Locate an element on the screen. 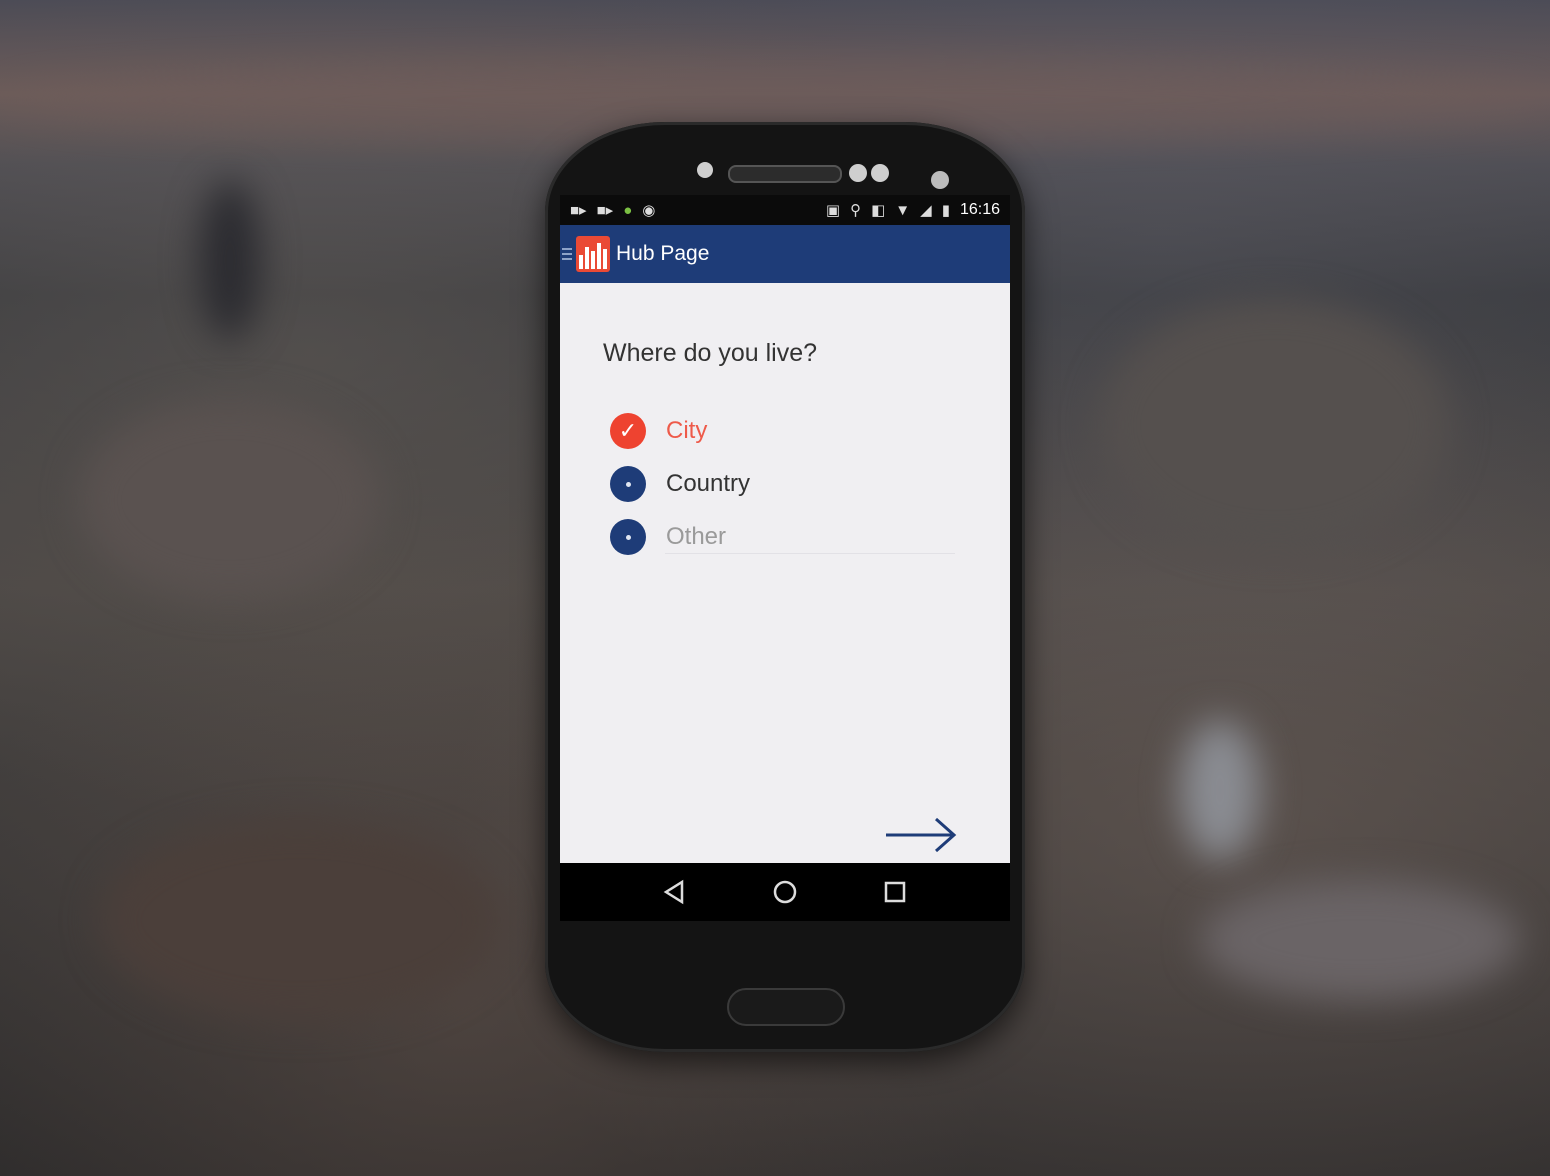 This screenshot has height=1176, width=1550. recents-button is located at coordinates (895, 892).